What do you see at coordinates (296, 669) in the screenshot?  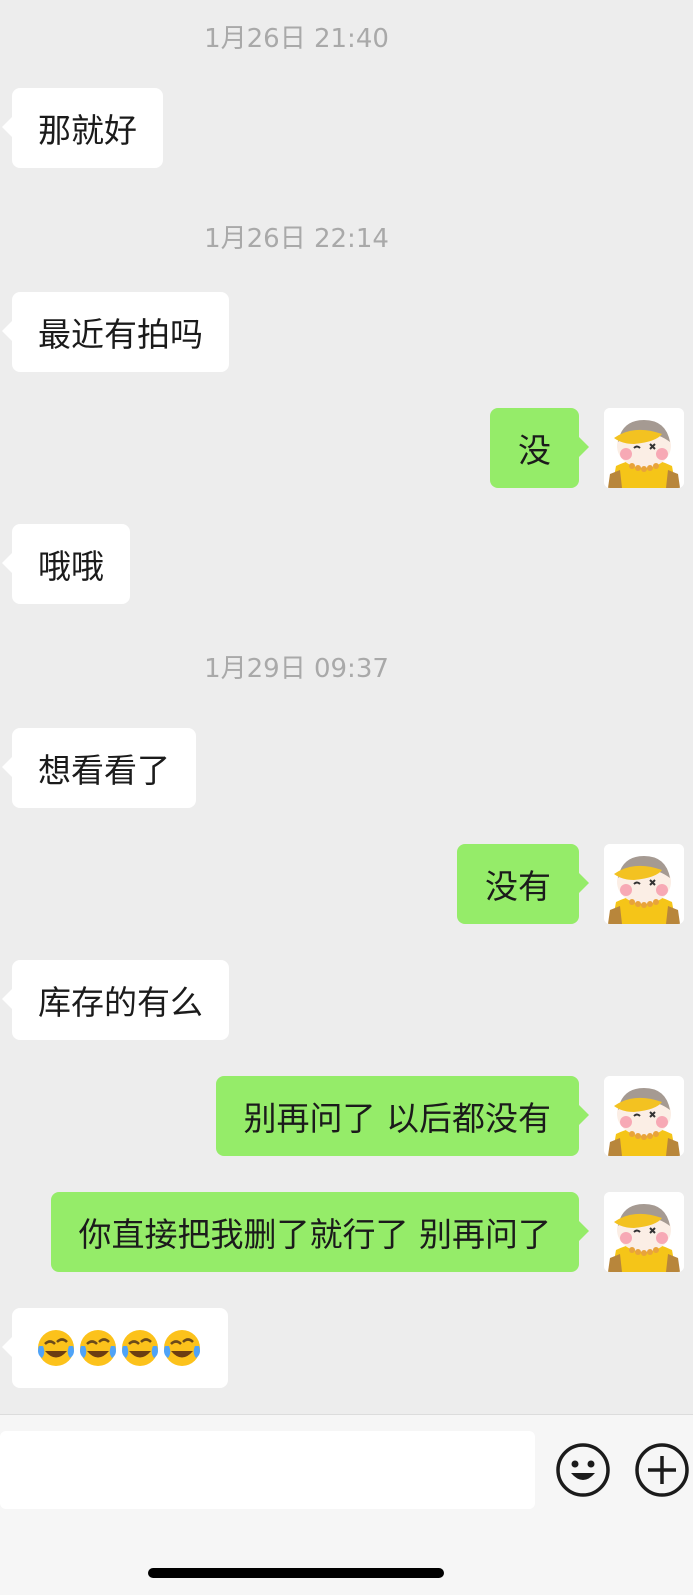 I see `timestamp: 1月29日 09:37` at bounding box center [296, 669].